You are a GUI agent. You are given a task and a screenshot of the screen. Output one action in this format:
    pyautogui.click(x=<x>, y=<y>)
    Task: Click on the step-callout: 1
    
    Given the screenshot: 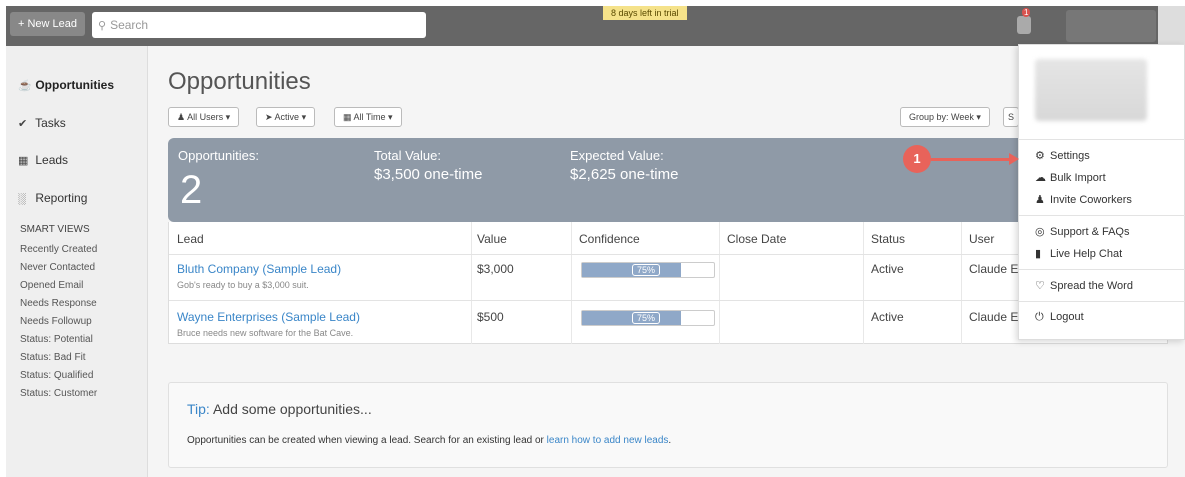 What is the action you would take?
    pyautogui.click(x=917, y=159)
    